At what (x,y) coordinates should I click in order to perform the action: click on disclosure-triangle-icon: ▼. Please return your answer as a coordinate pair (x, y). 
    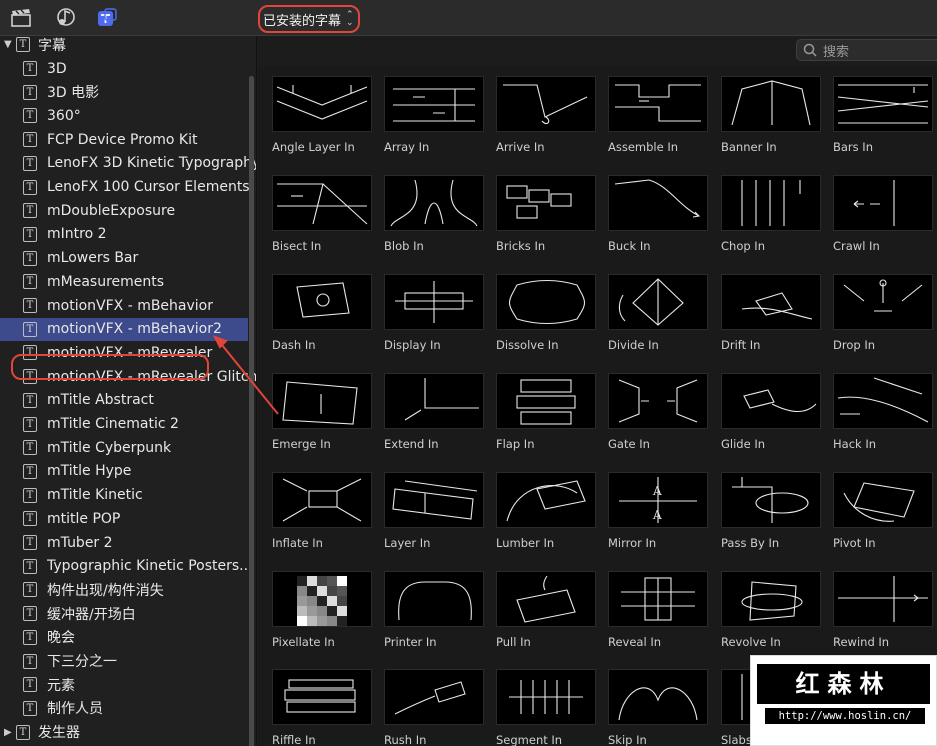
    Looking at the image, I should click on (8, 44).